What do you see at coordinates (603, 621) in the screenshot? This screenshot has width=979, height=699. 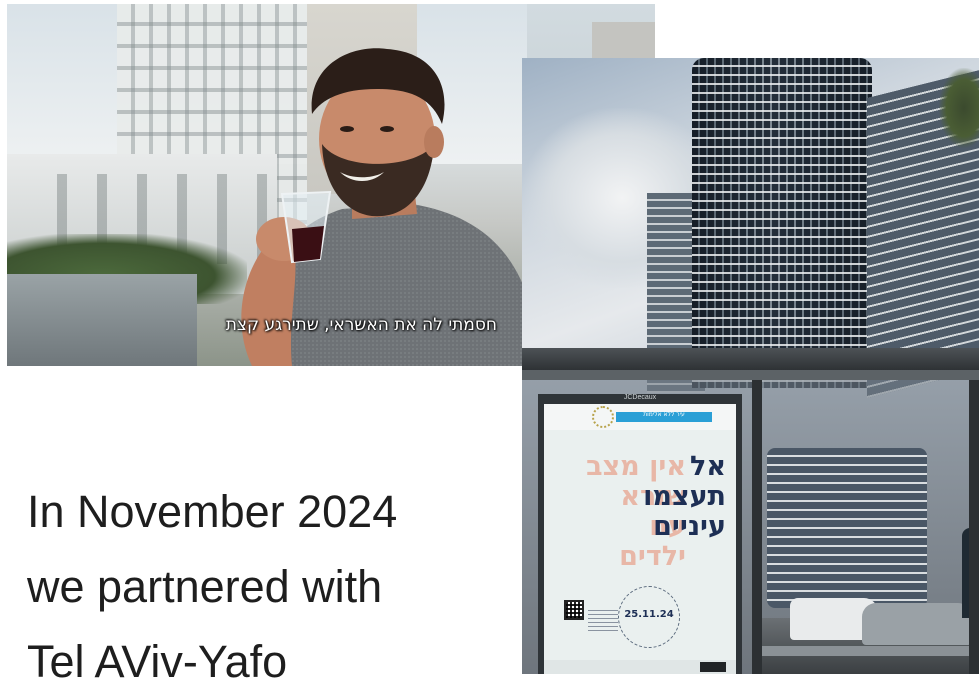 I see `poster-fine-print` at bounding box center [603, 621].